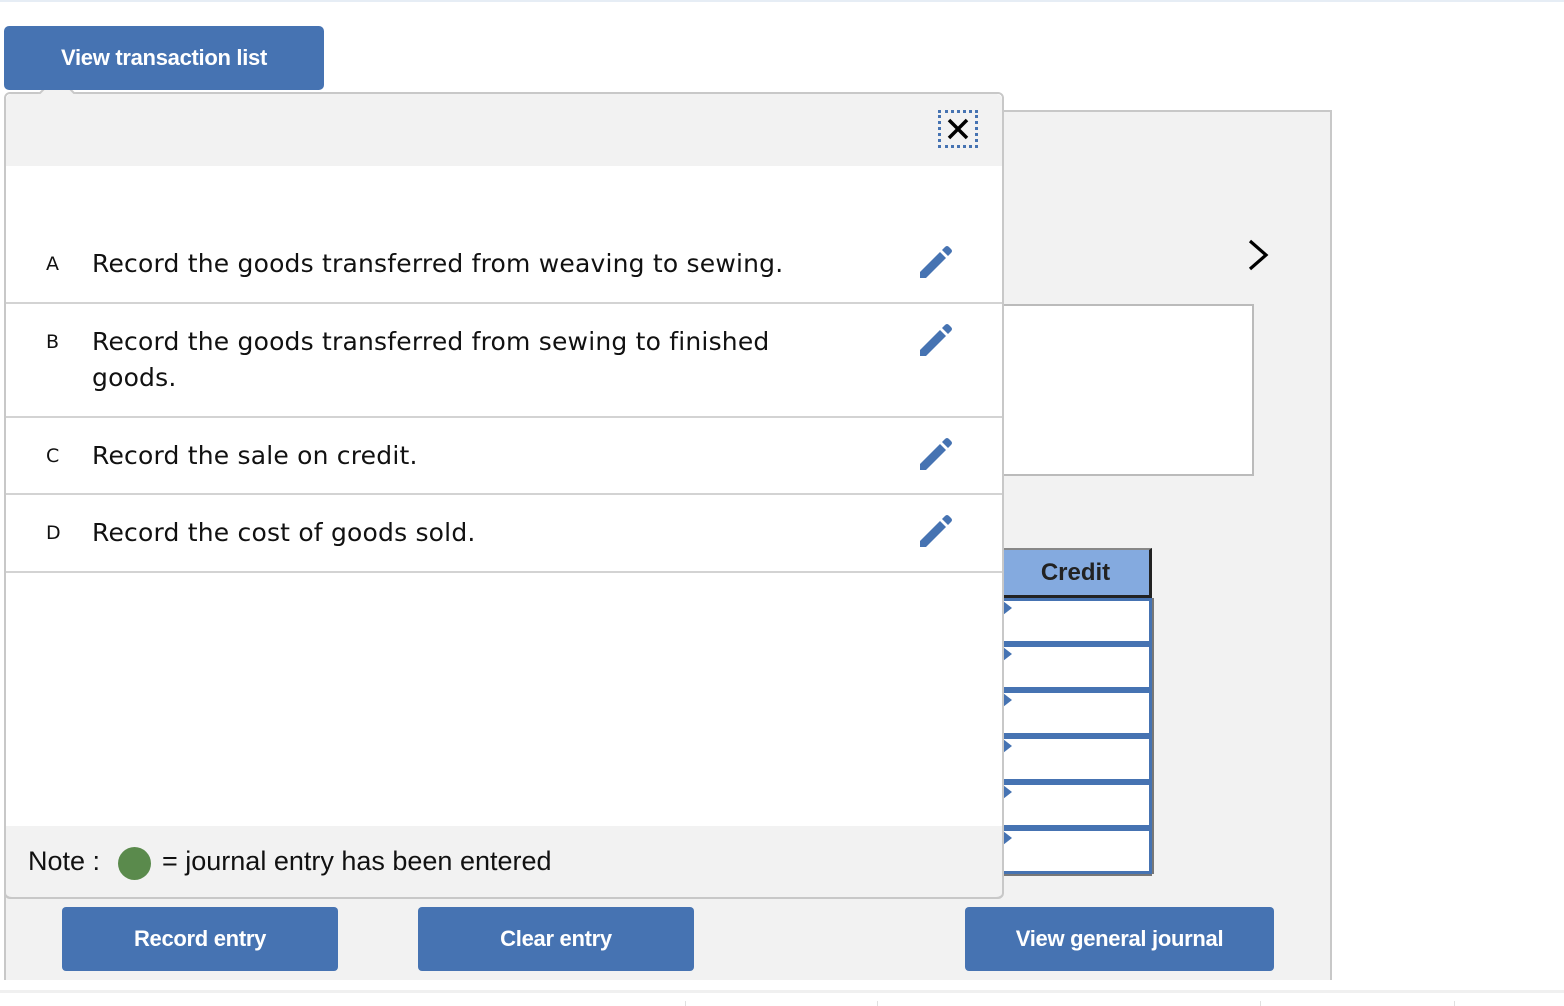  I want to click on note-text: = journal entry has been entered, so click(357, 861).